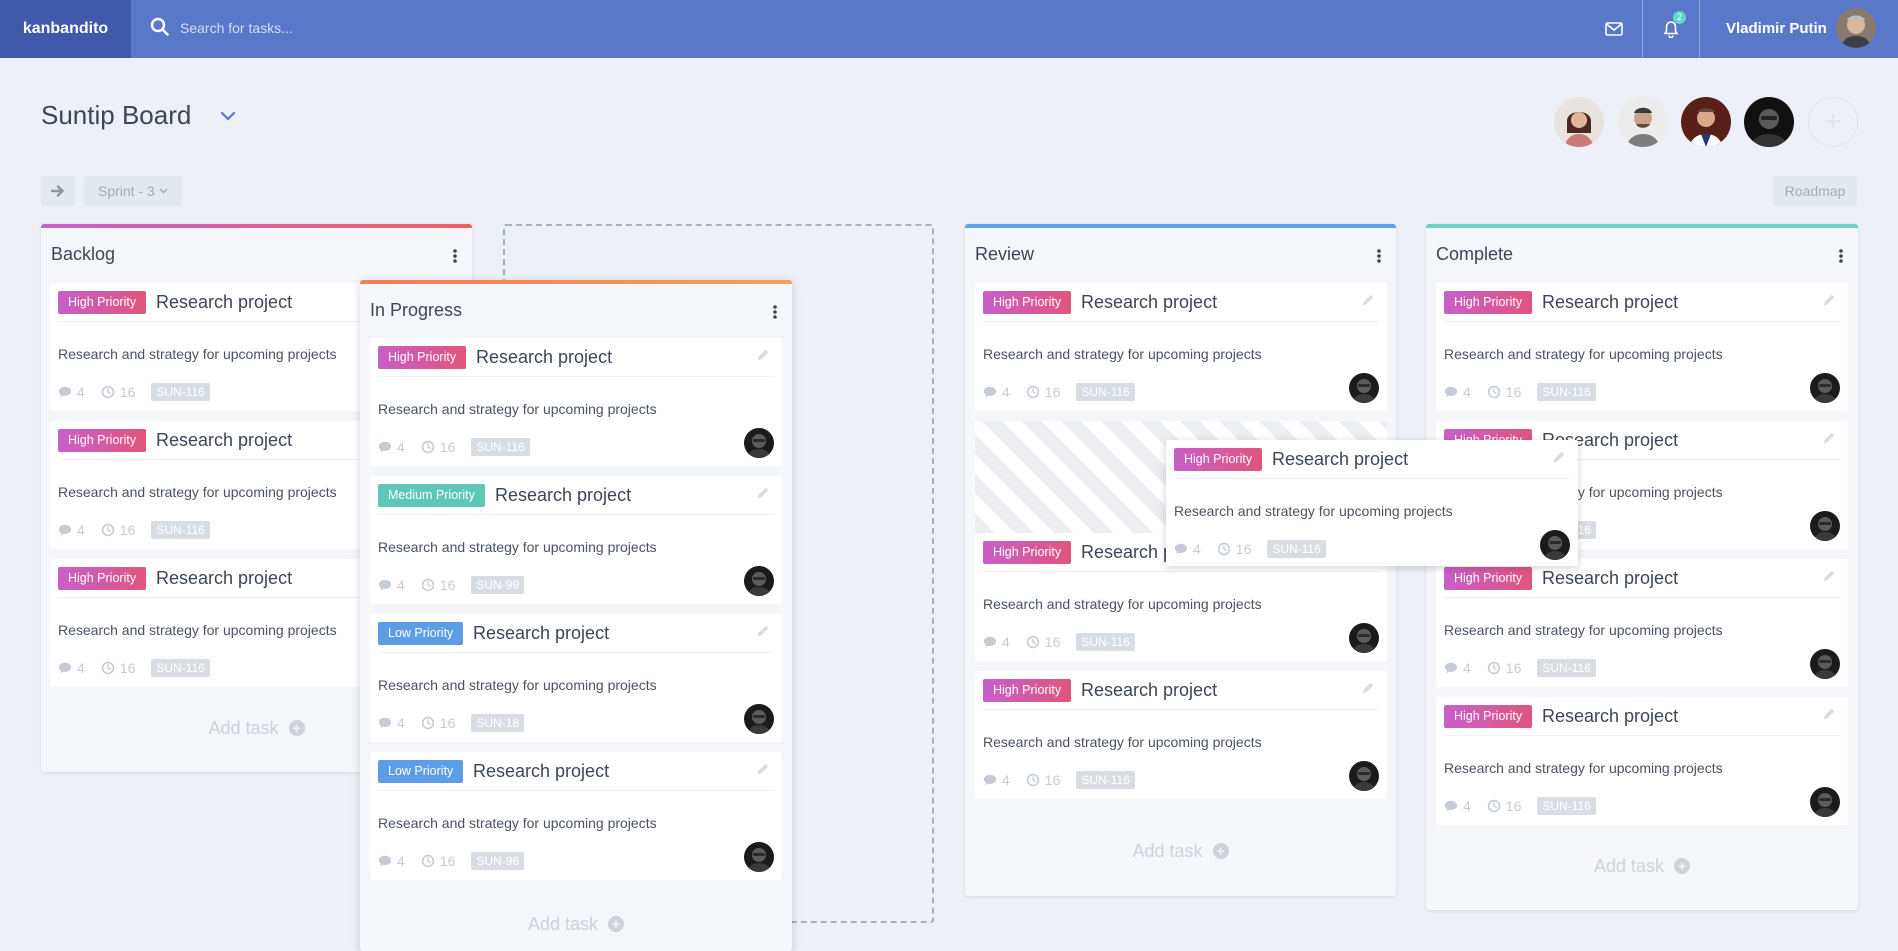  Describe the element at coordinates (133, 191) in the screenshot. I see `sprint-select: Sprint - 3` at that location.